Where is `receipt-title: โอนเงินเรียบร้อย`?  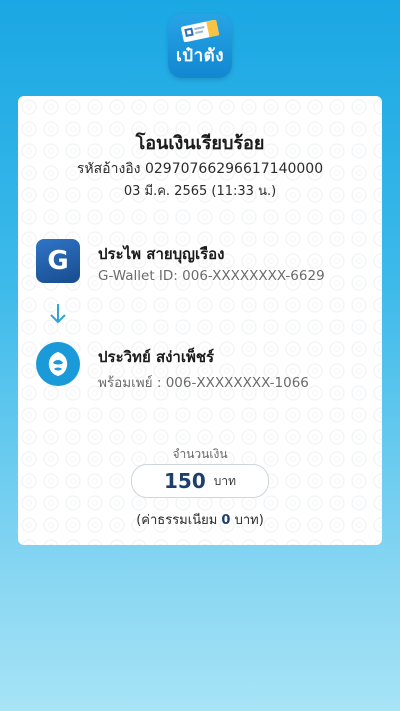
receipt-title: โอนเงินเรียบร้อย is located at coordinates (200, 143).